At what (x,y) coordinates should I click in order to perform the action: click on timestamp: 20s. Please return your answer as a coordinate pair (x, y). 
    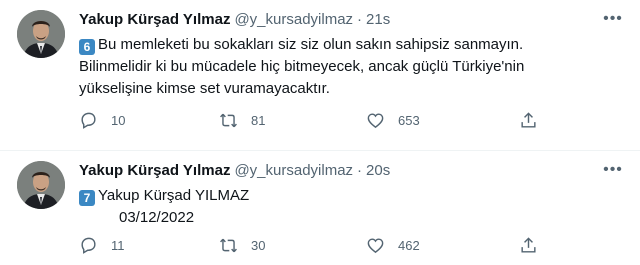
    Looking at the image, I should click on (378, 171).